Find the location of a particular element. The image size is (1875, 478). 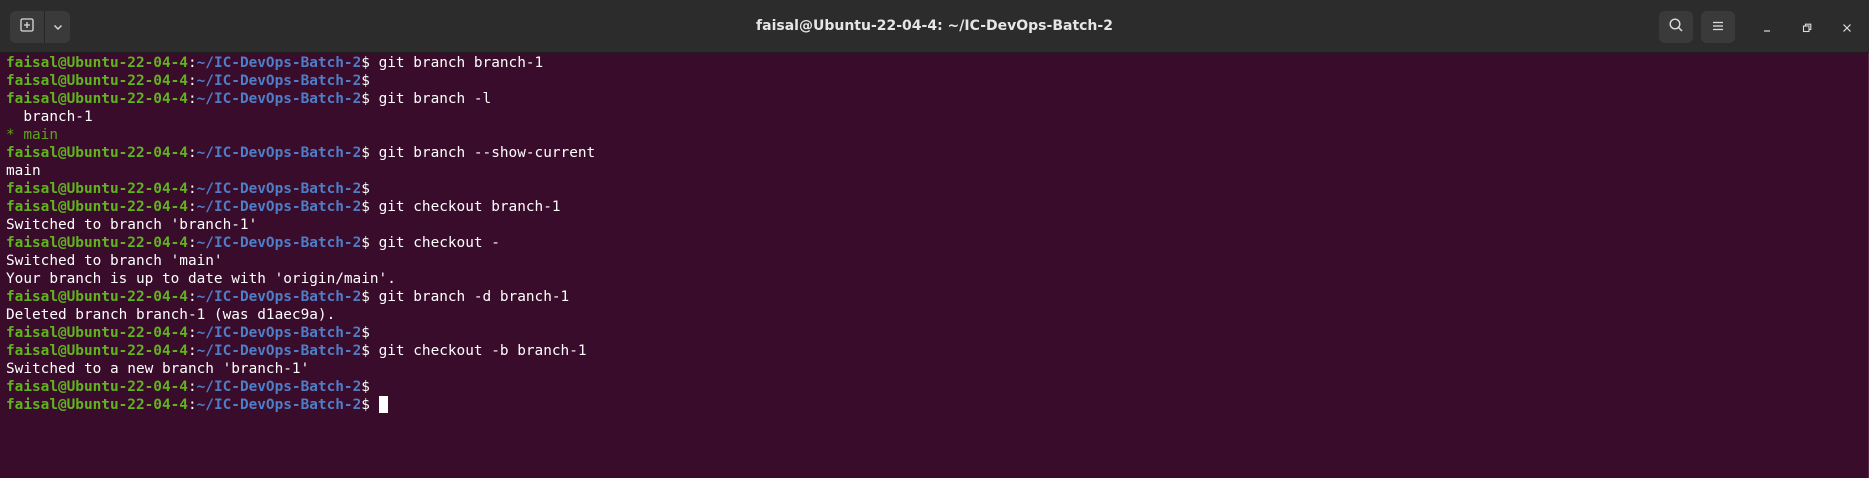

command-text: git checkout -b branch-1 is located at coordinates (478, 351).